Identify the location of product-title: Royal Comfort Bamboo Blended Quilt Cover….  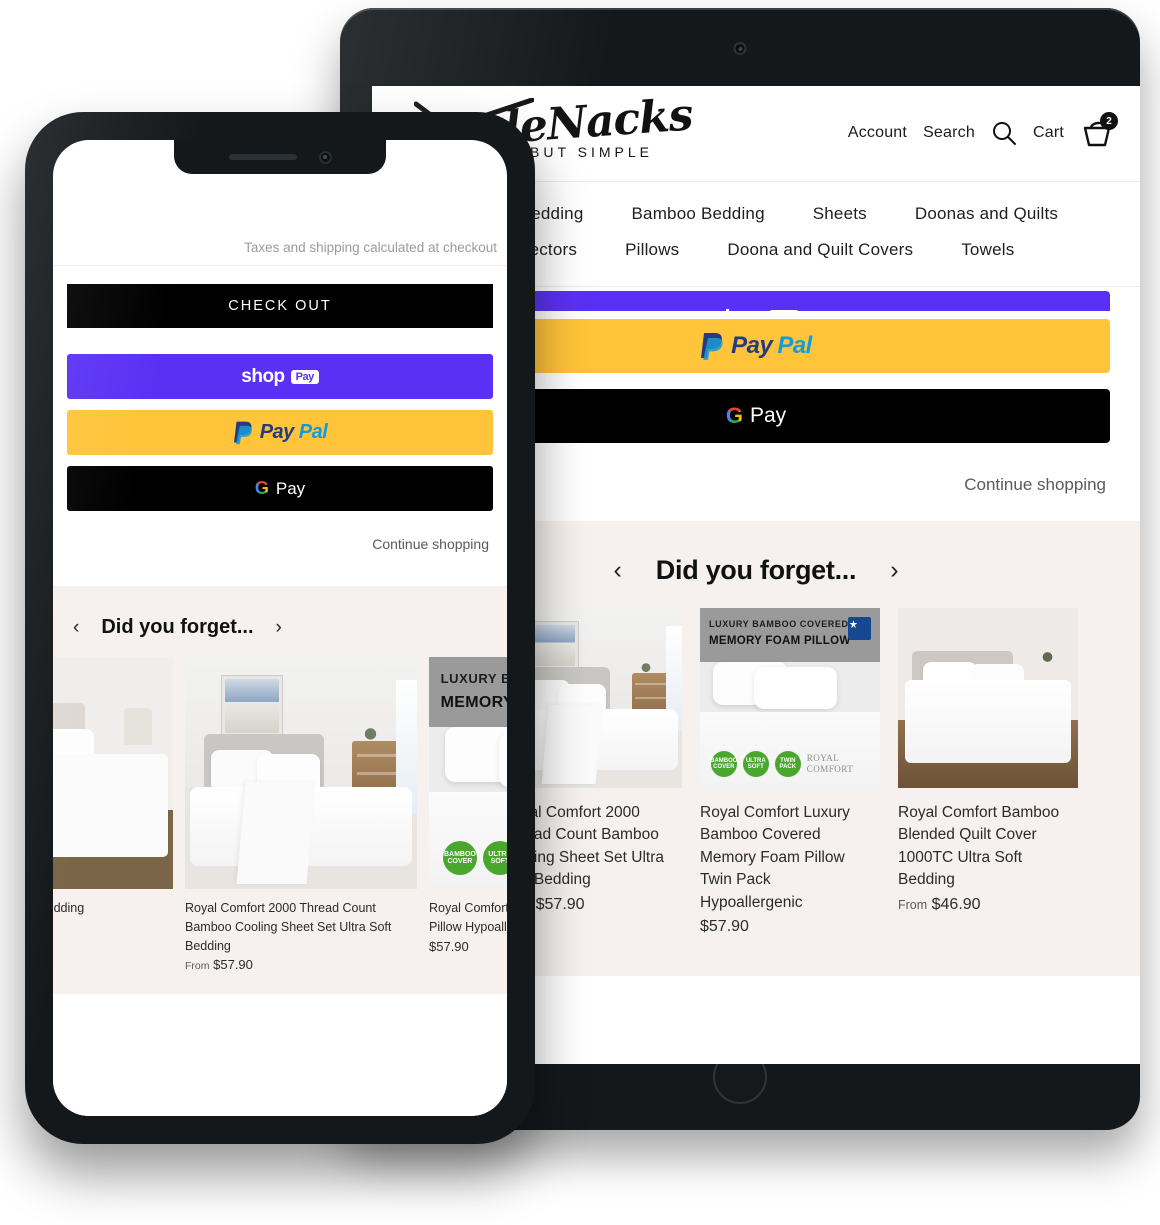
(979, 846).